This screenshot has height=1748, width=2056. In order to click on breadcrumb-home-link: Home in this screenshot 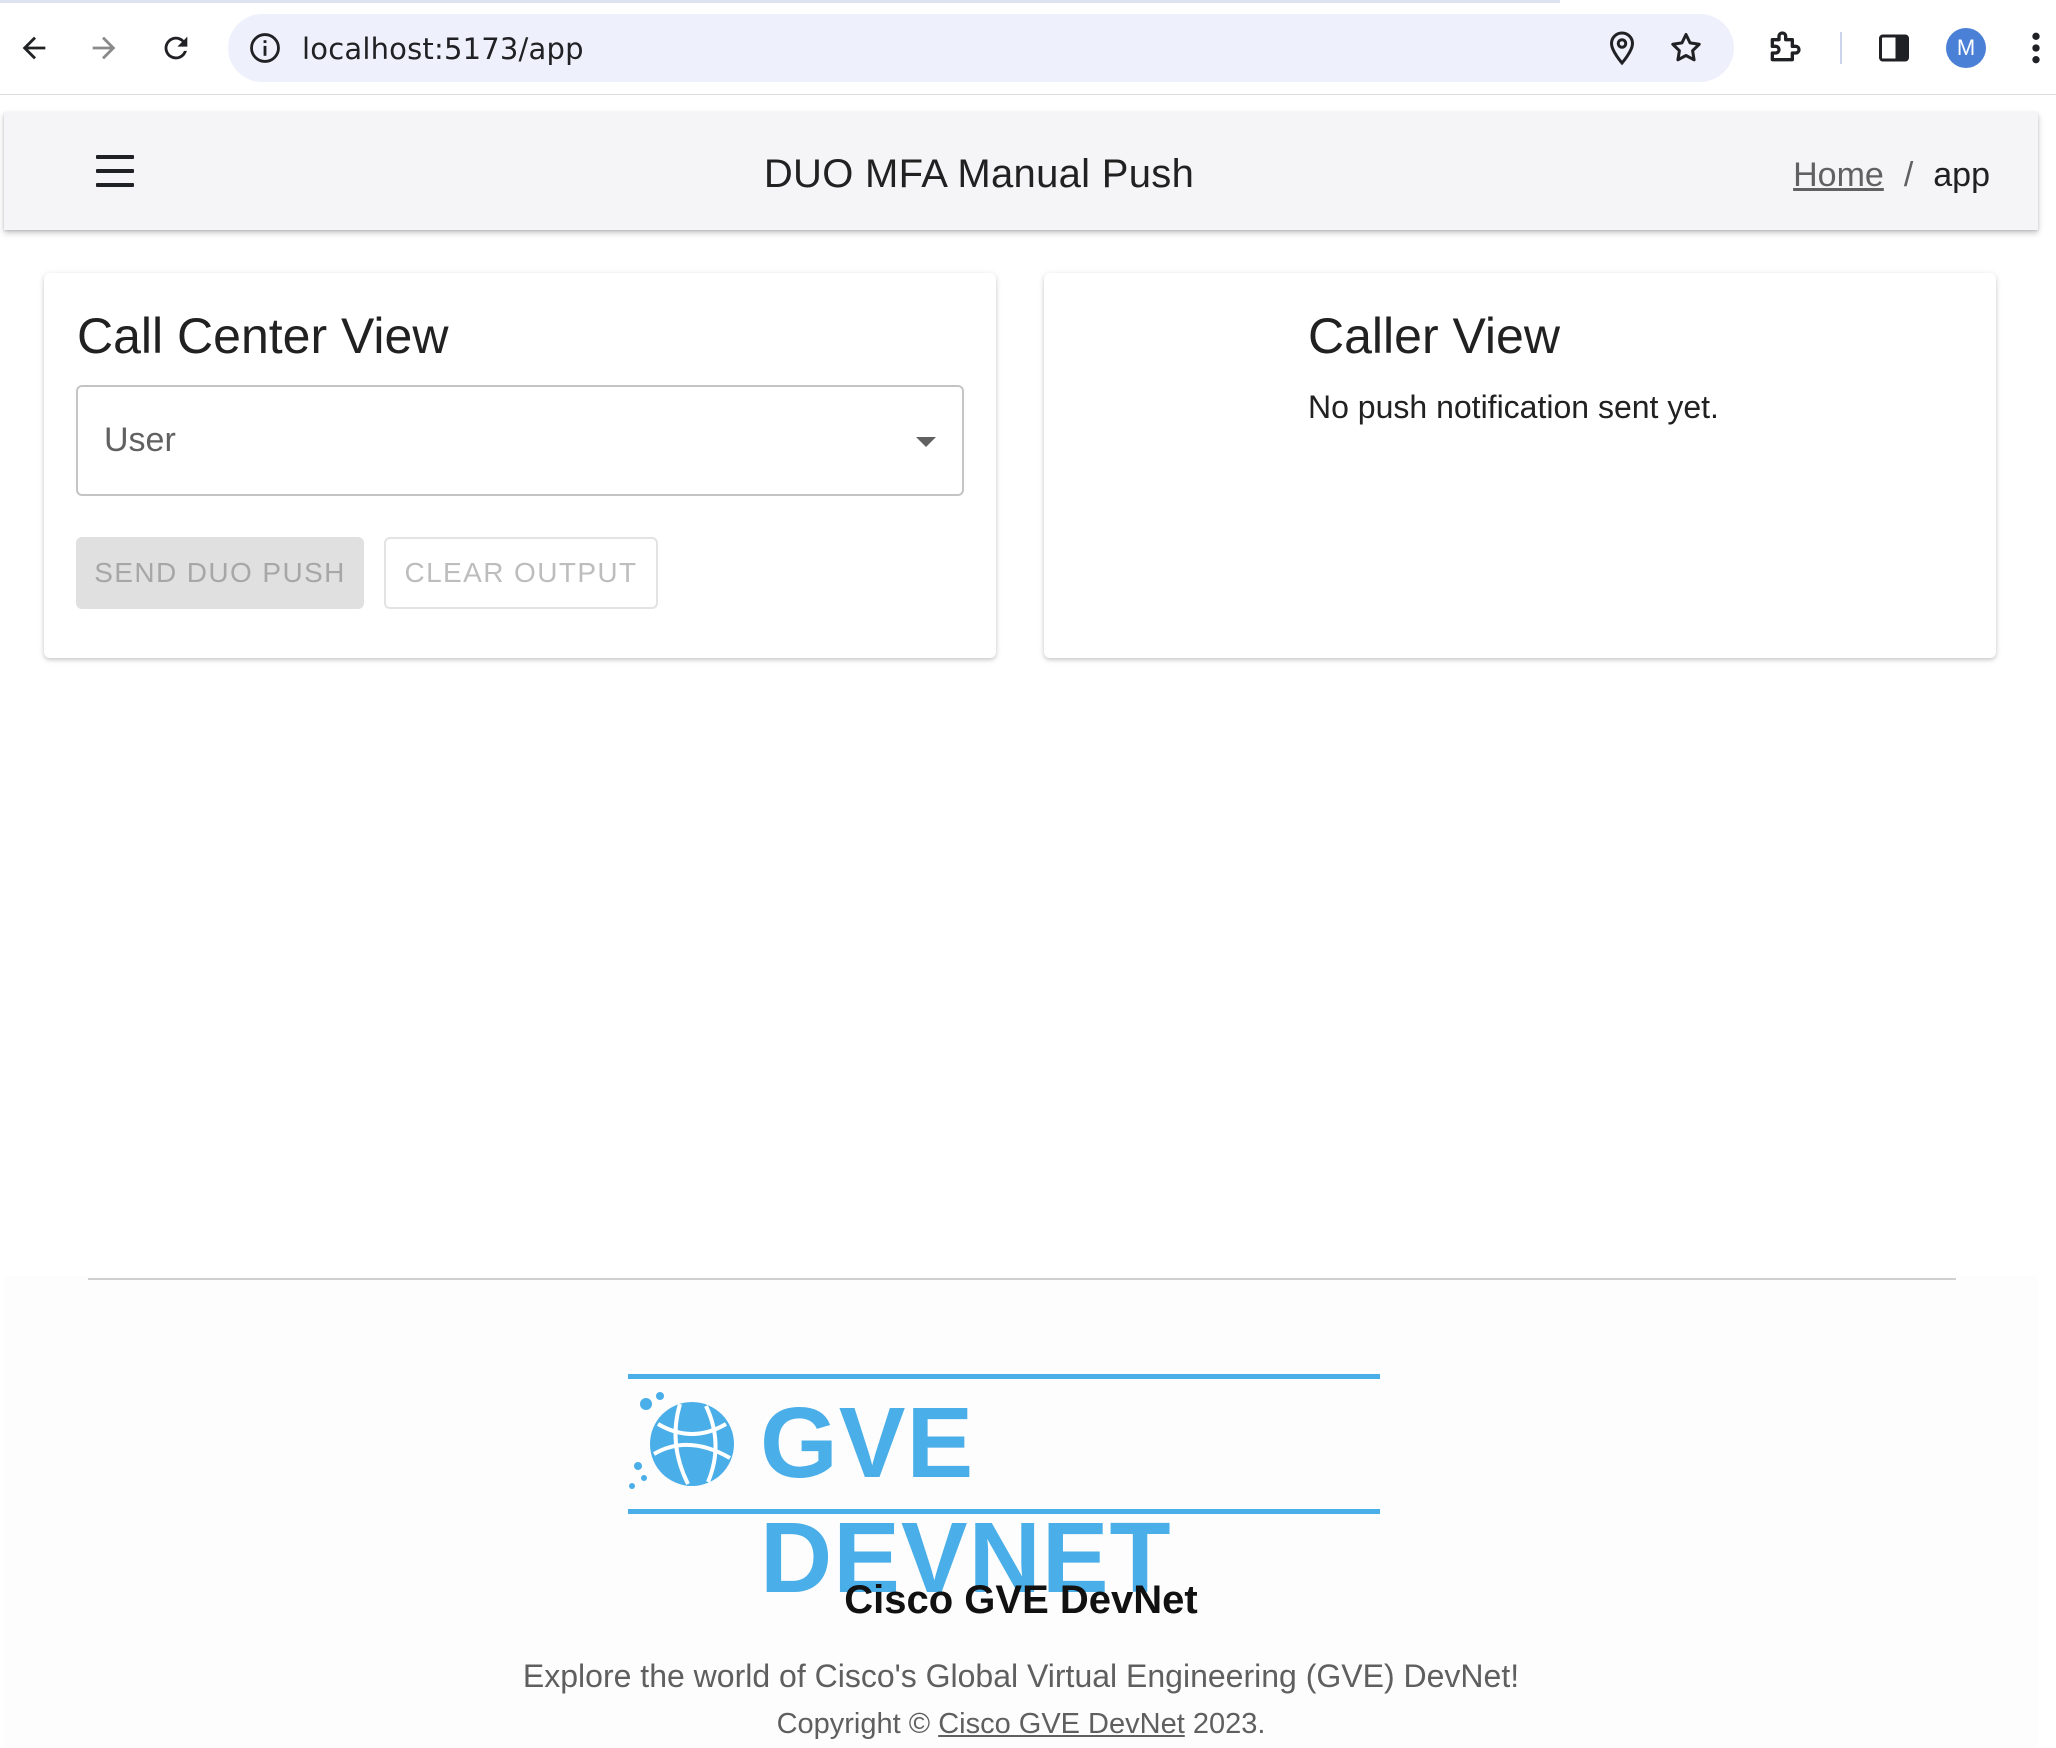, I will do `click(1838, 175)`.